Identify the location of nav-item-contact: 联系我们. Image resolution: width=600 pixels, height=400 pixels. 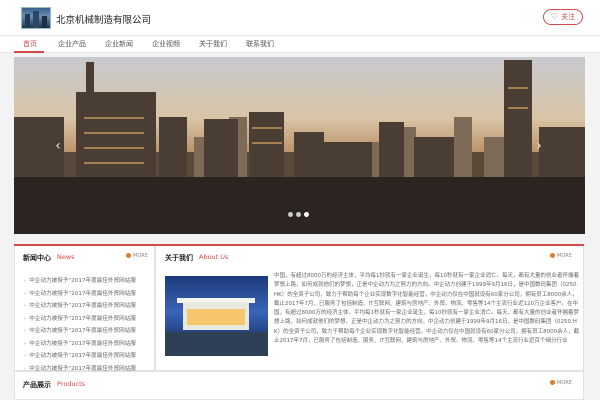
(260, 44).